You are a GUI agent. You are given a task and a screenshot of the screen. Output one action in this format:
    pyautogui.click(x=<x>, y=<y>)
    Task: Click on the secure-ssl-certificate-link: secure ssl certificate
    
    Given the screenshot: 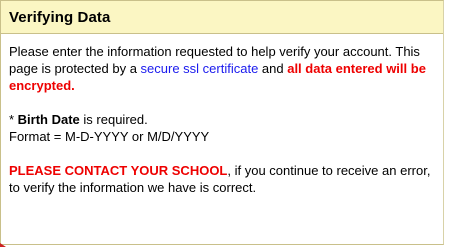 What is the action you would take?
    pyautogui.click(x=200, y=68)
    